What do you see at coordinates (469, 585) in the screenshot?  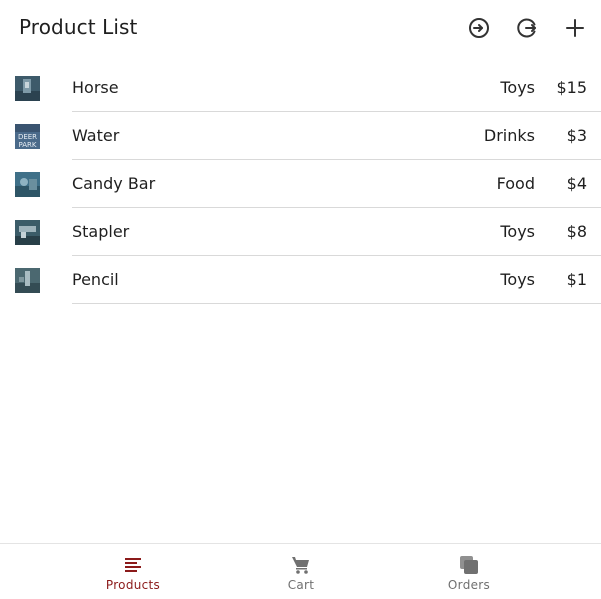 I see `tab-orders-label: Orders` at bounding box center [469, 585].